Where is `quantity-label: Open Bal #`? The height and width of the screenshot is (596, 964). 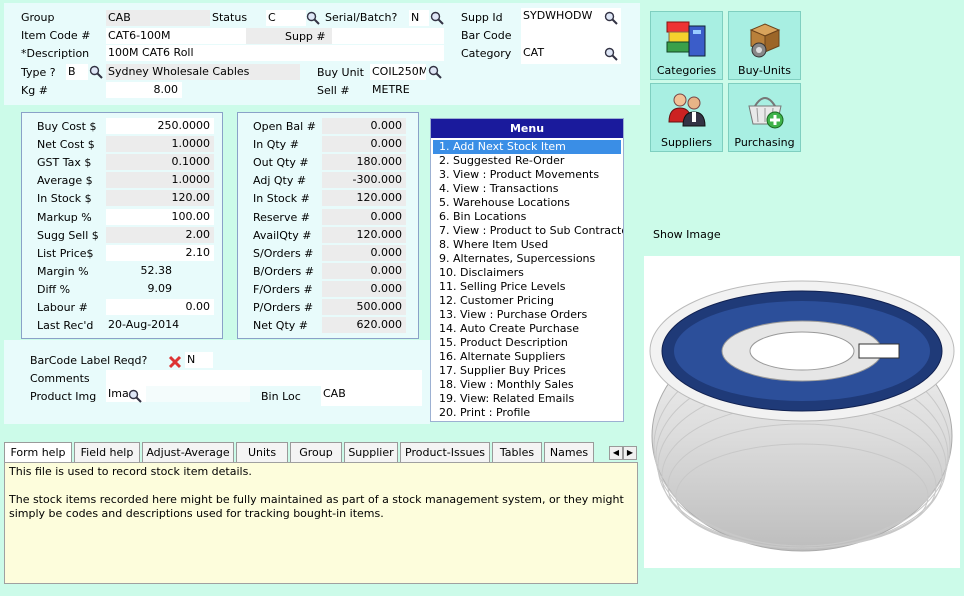 quantity-label: Open Bal # is located at coordinates (284, 126).